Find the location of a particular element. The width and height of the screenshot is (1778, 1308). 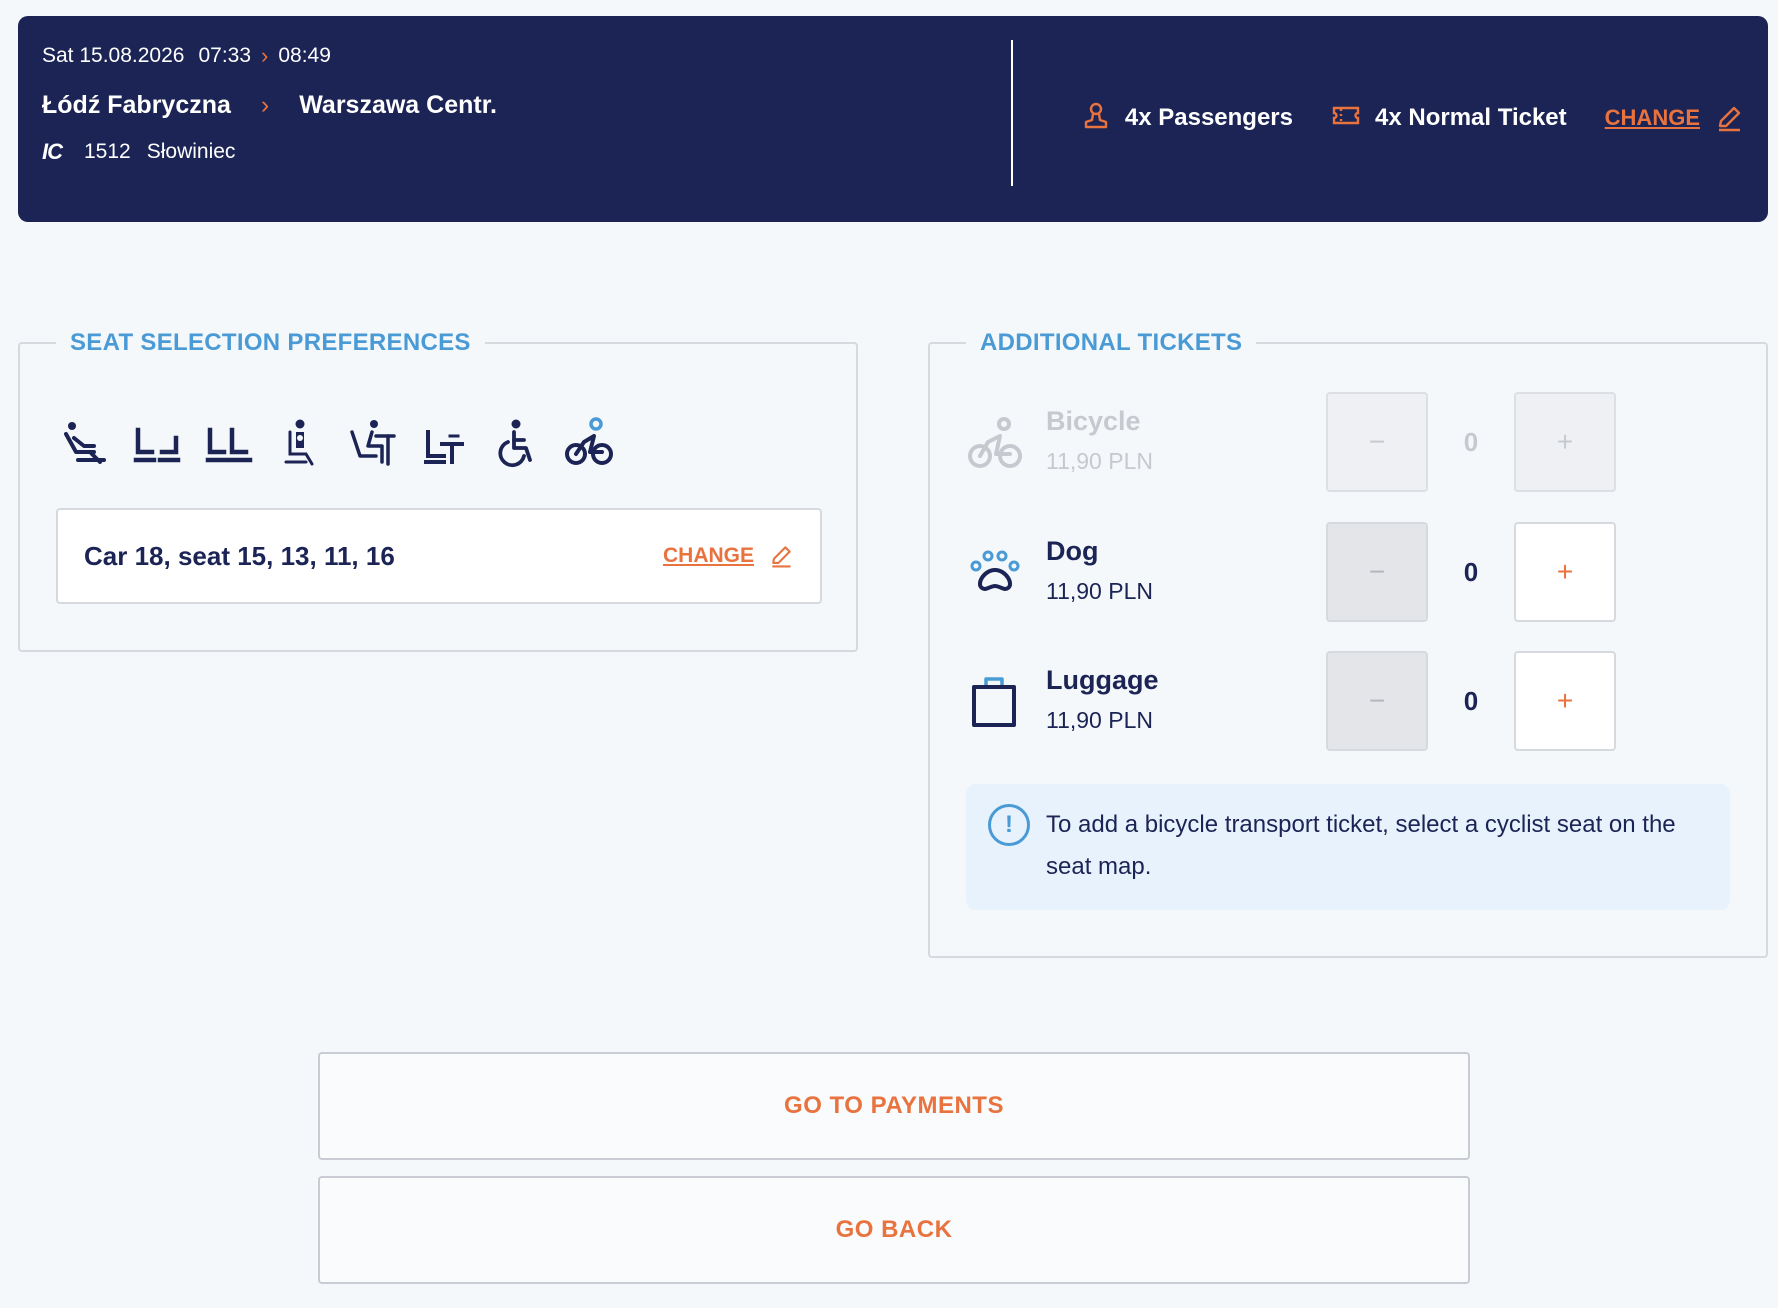

ticket-row-bicycle: Bicycle 11,90 PLN − 0 + is located at coordinates (1291, 442).